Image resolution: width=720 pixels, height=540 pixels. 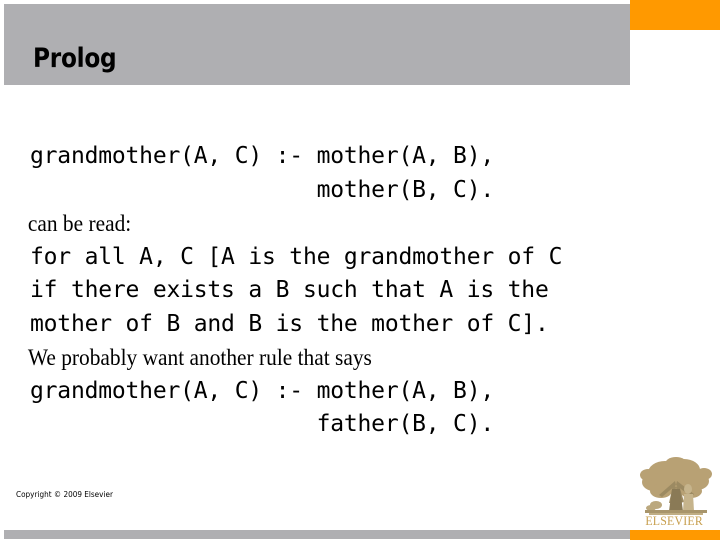 I want to click on code-line: if there exists a B such that A is the, so click(x=289, y=290).